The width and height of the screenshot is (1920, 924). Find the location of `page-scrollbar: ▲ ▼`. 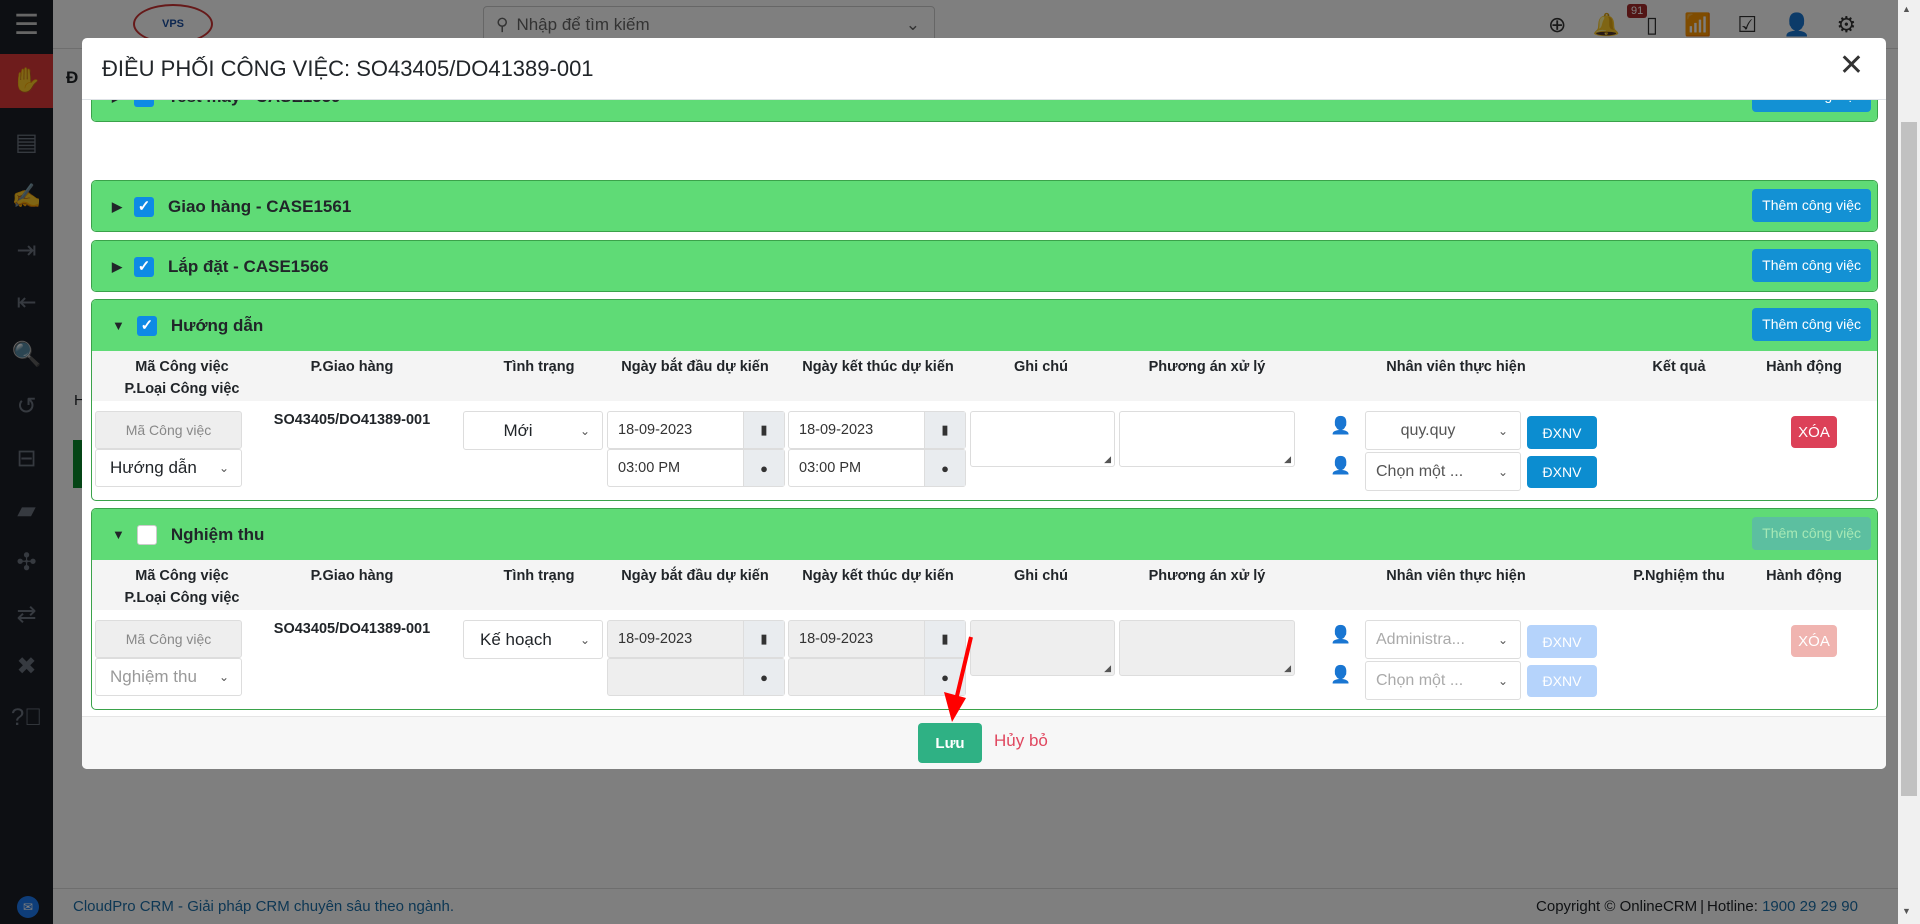

page-scrollbar: ▲ ▼ is located at coordinates (1909, 462).